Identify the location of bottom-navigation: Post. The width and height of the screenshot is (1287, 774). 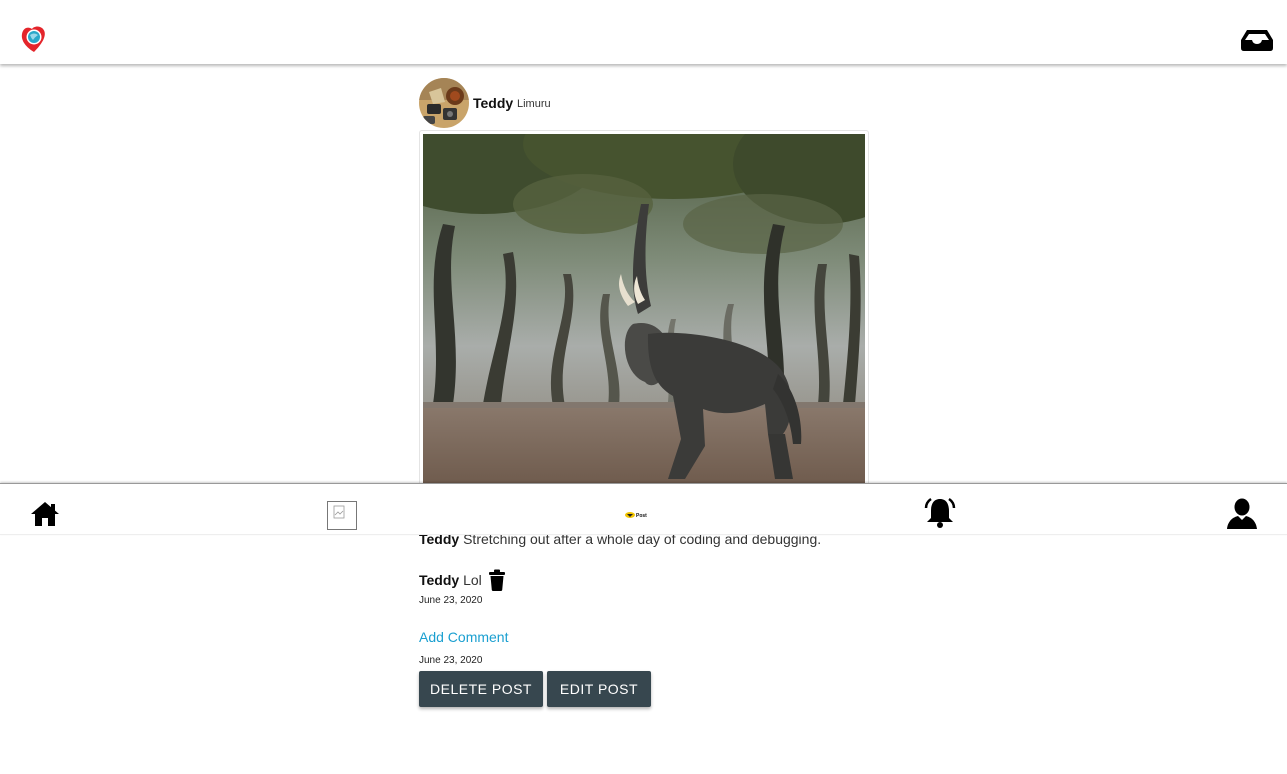
(643, 509).